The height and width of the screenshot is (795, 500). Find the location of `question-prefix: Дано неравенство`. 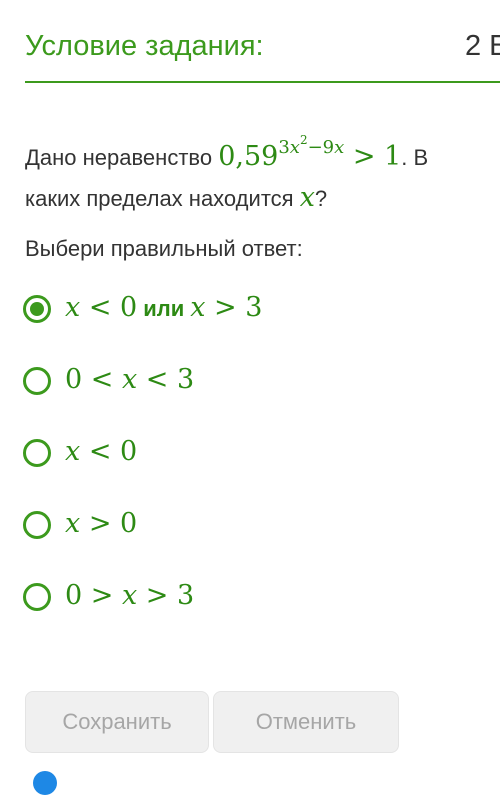

question-prefix: Дано неравенство is located at coordinates (119, 157).